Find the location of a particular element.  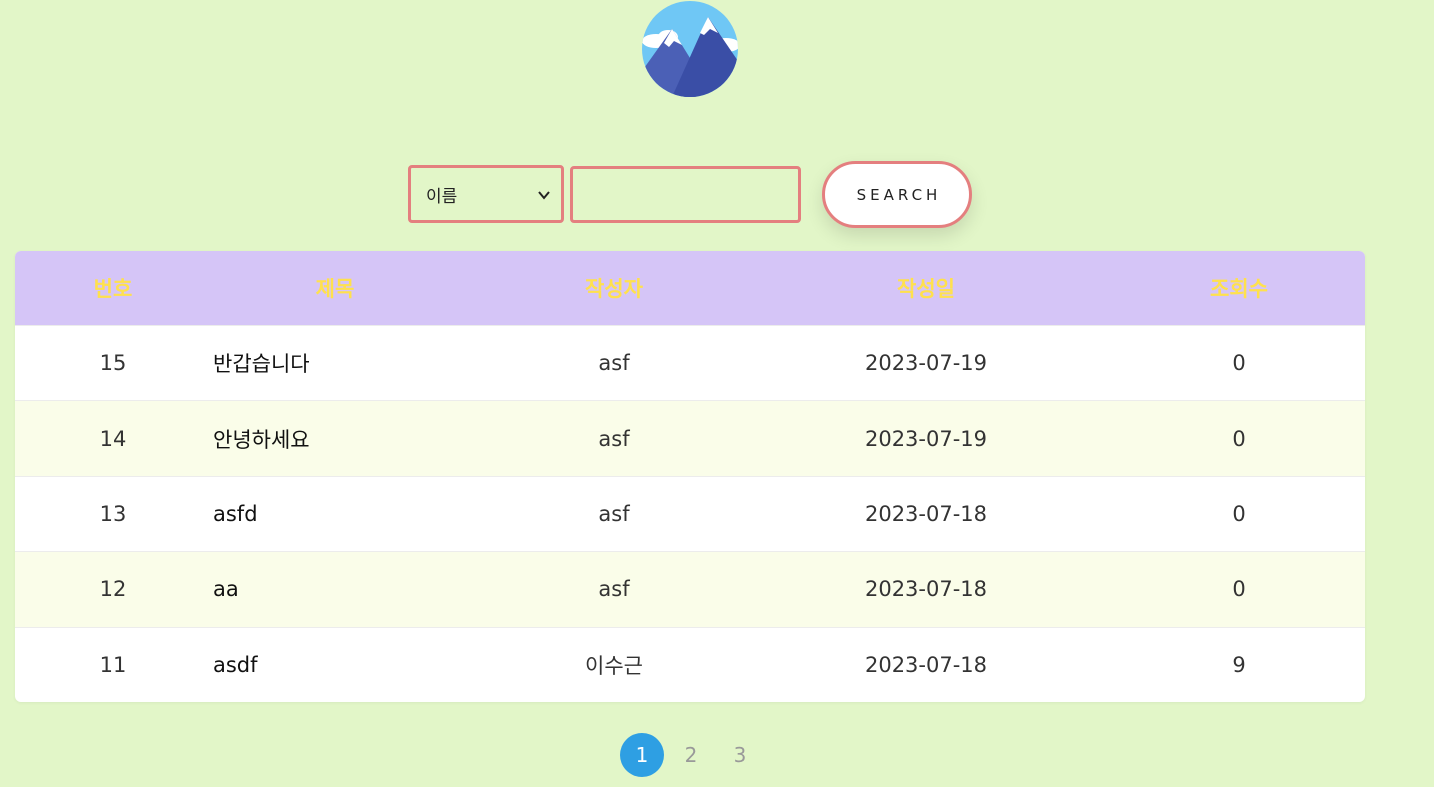

post-number: 12 is located at coordinates (113, 589).